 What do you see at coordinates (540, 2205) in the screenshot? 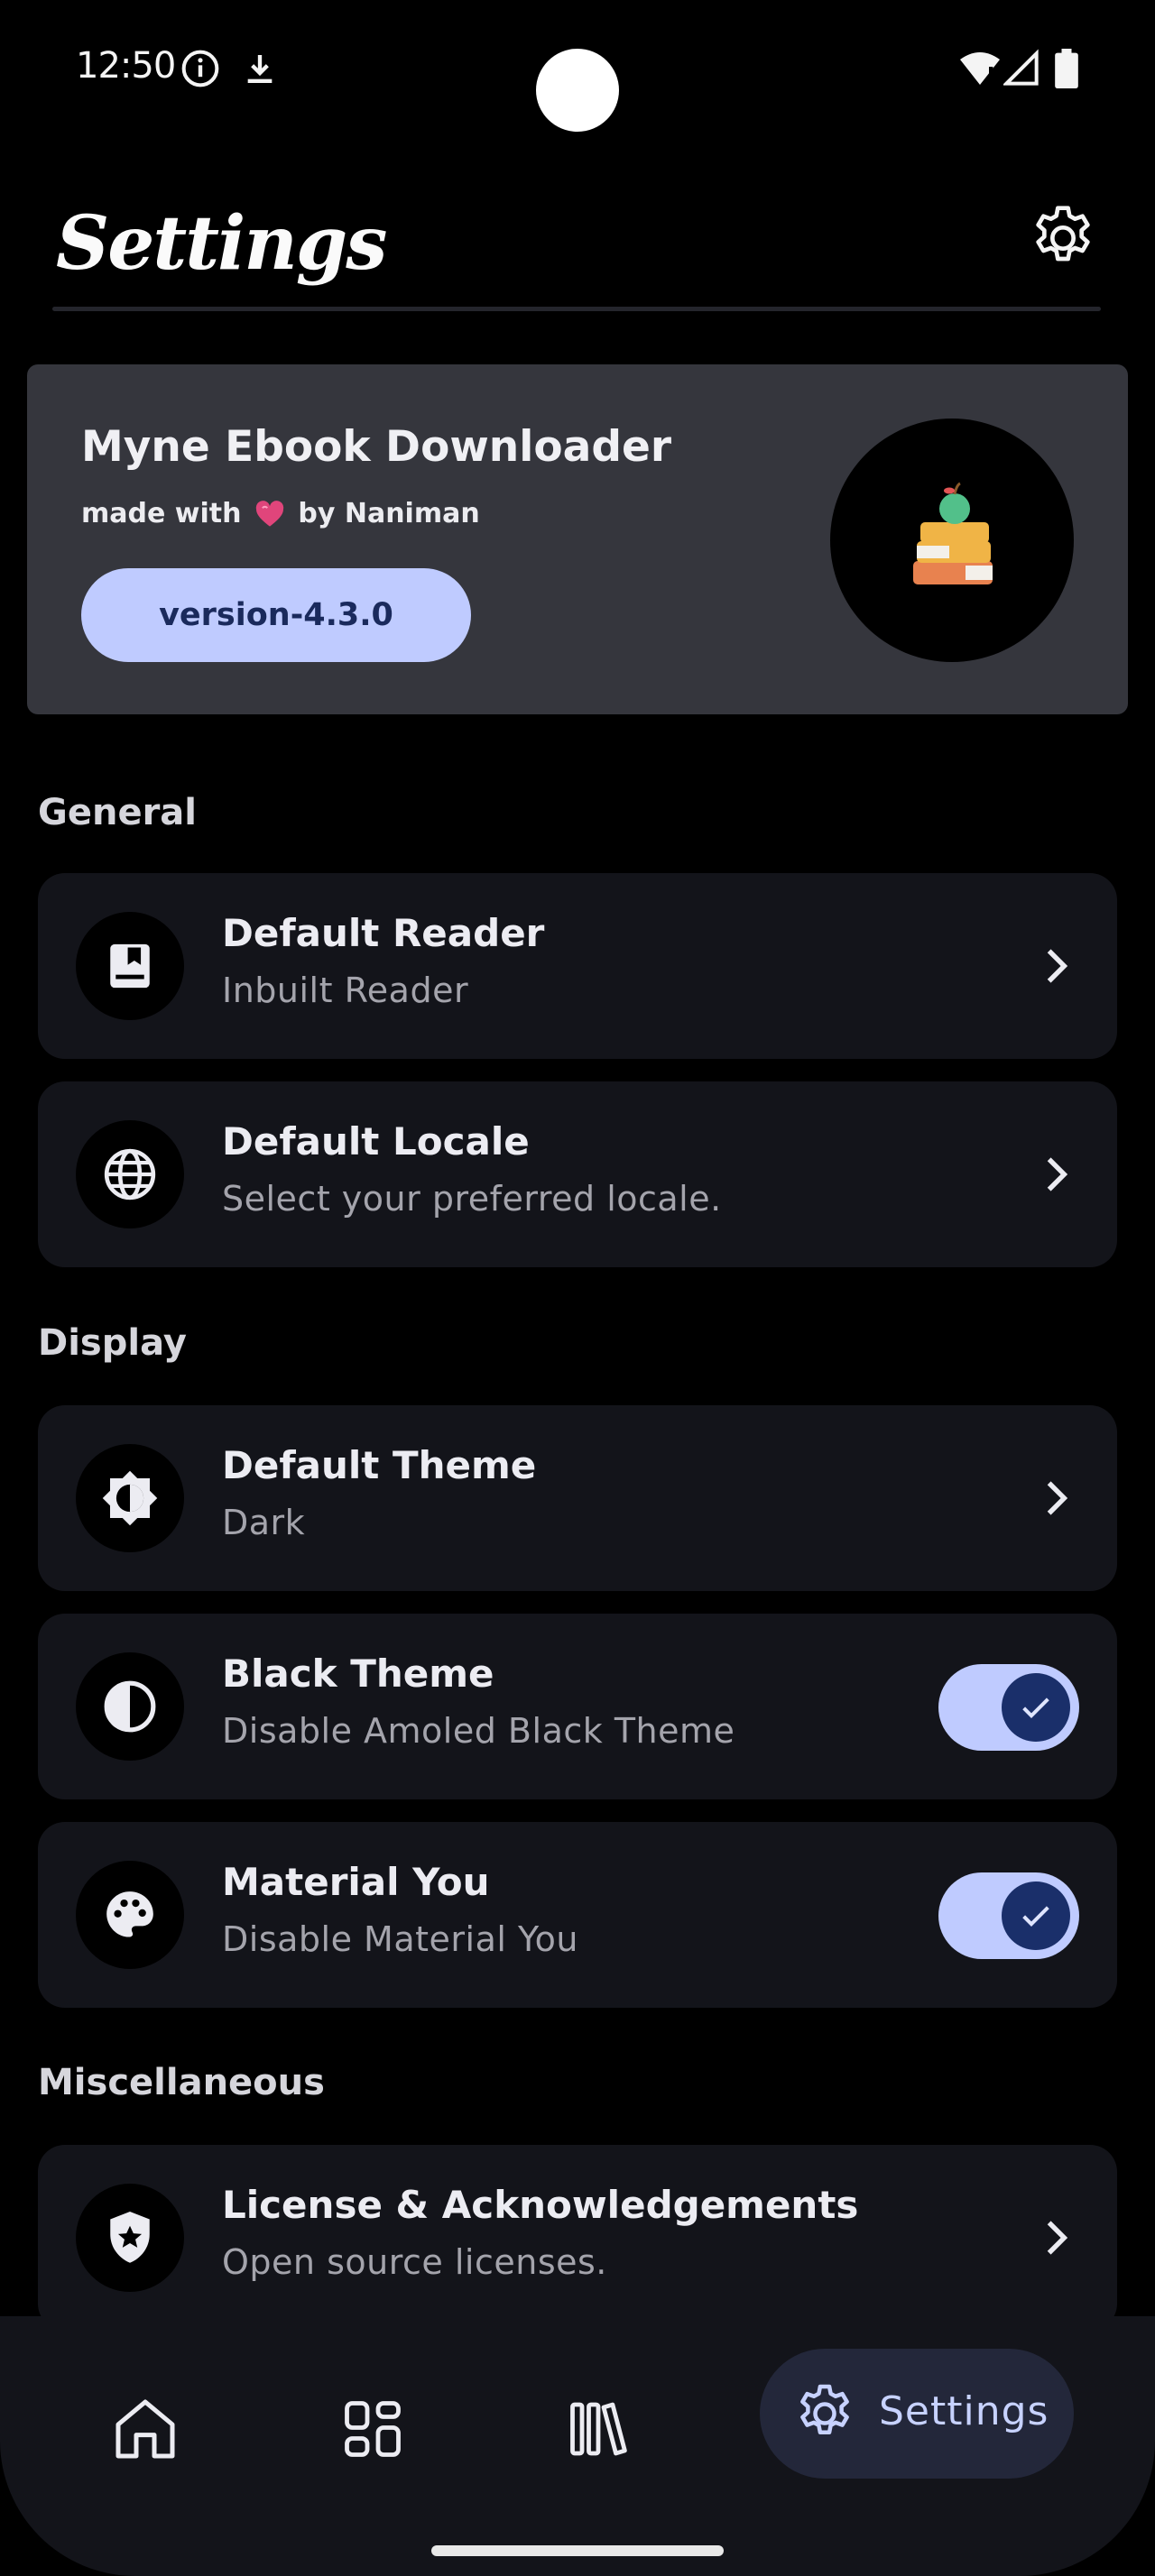
I see `row-title: License & Acknowledgements` at bounding box center [540, 2205].